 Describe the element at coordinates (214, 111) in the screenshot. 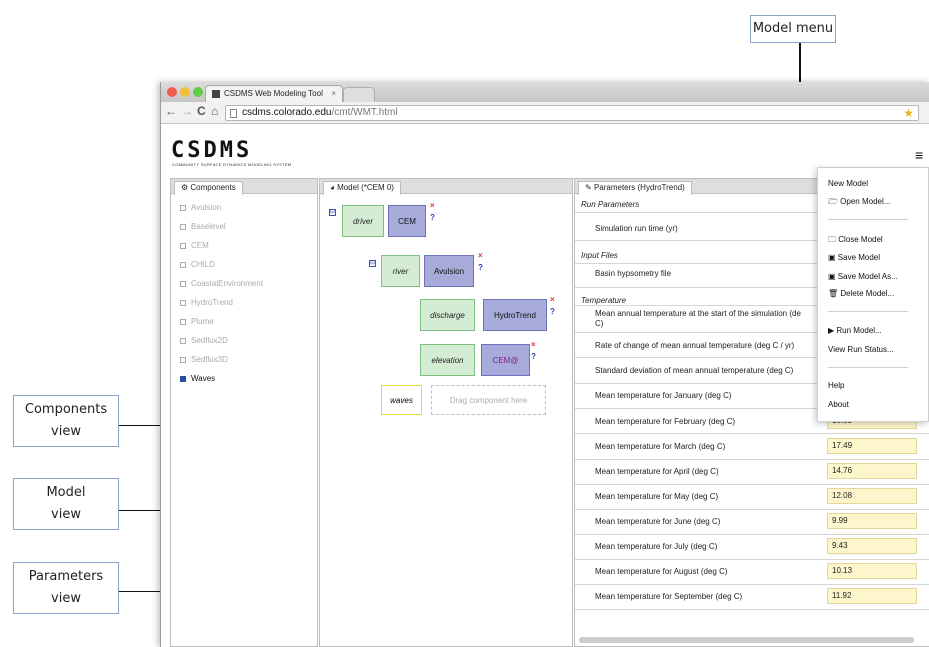

I see `home-icon: ⌂` at that location.